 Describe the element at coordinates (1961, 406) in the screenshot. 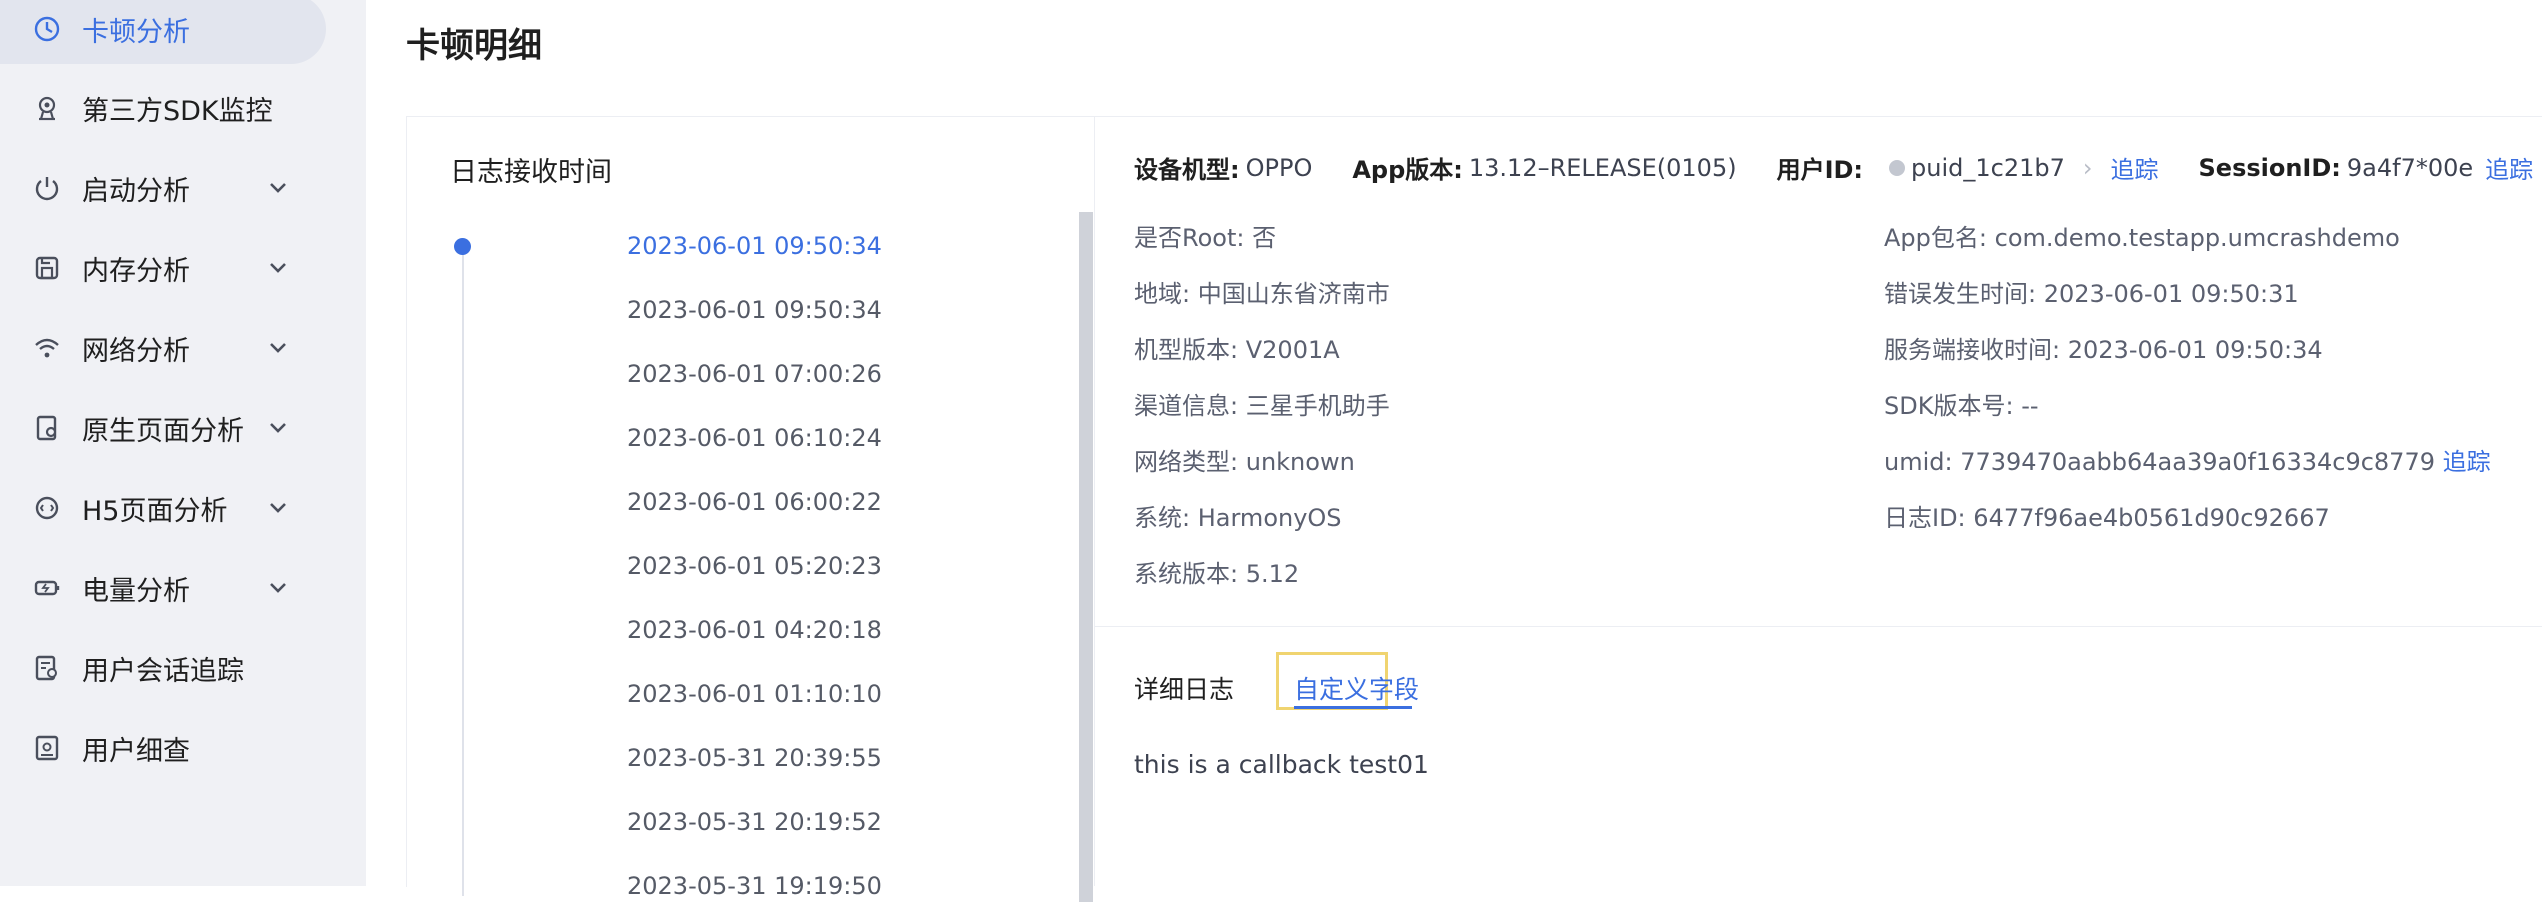

I see `field-sdk-version: SDK版本号: --` at that location.